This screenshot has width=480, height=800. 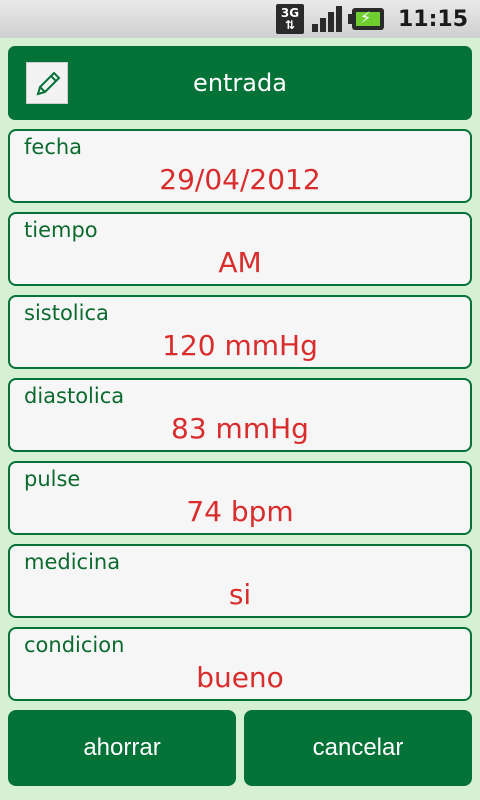 I want to click on header-bar: entrada, so click(x=240, y=83).